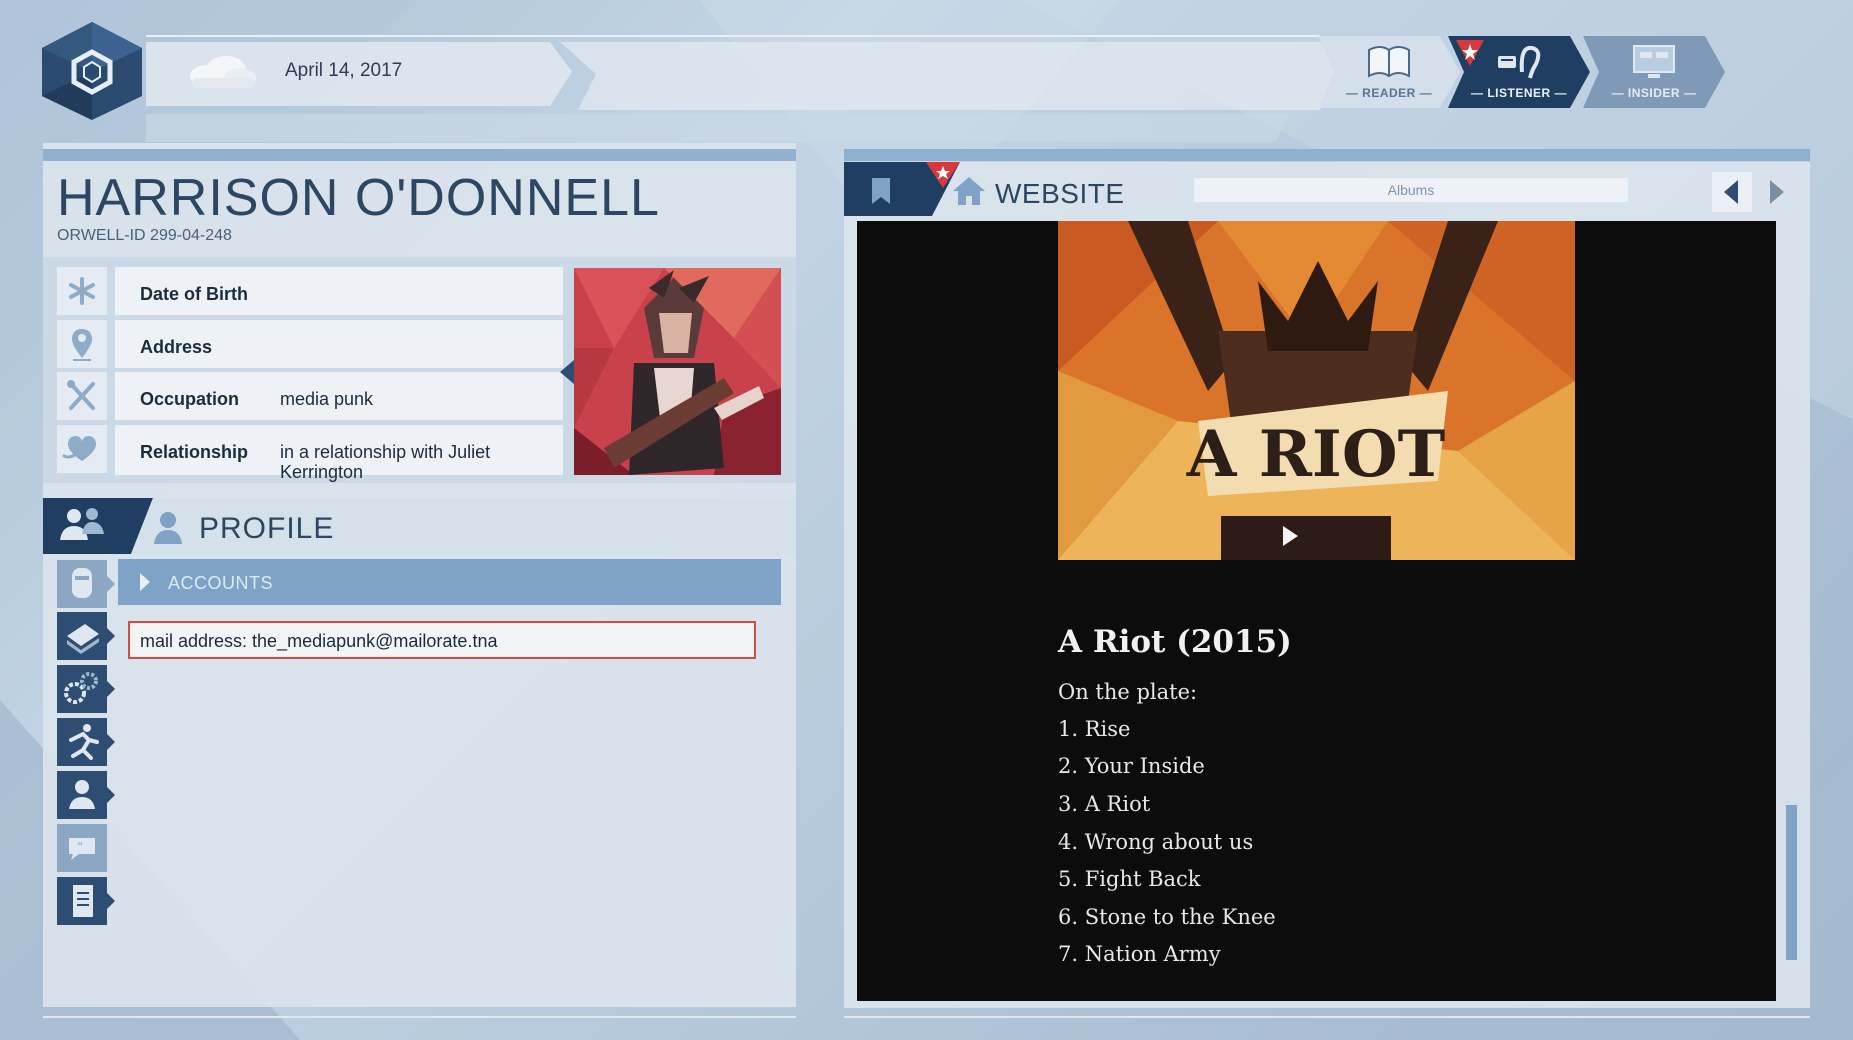 This screenshot has width=1853, height=1040. Describe the element at coordinates (1104, 804) in the screenshot. I see `track-item: 3. A Riot` at that location.